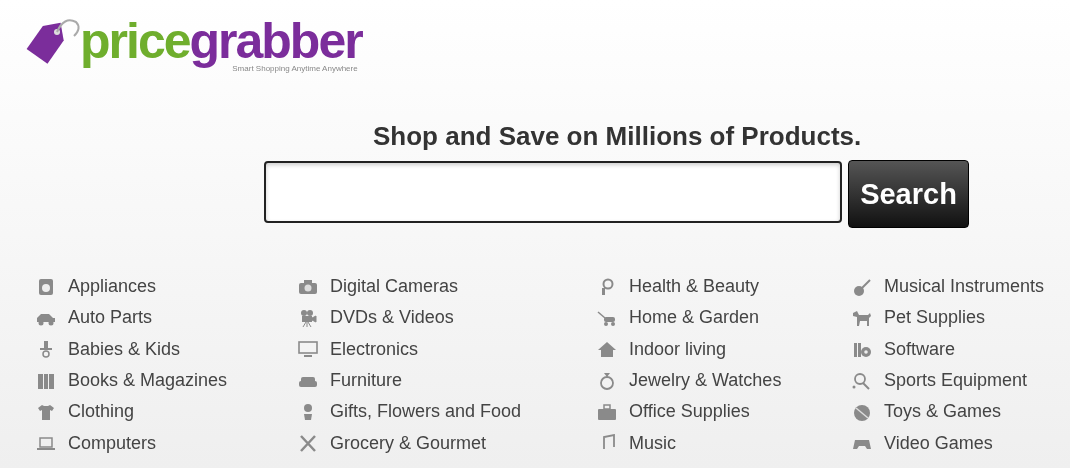  Describe the element at coordinates (426, 412) in the screenshot. I see `category-link: Gifts, Flowers and Food` at that location.